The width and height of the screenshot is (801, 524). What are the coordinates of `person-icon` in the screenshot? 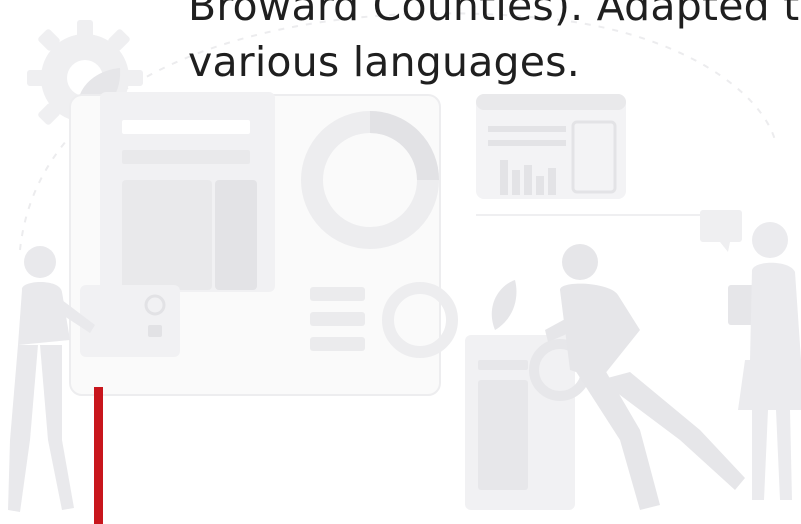 It's located at (769, 361).